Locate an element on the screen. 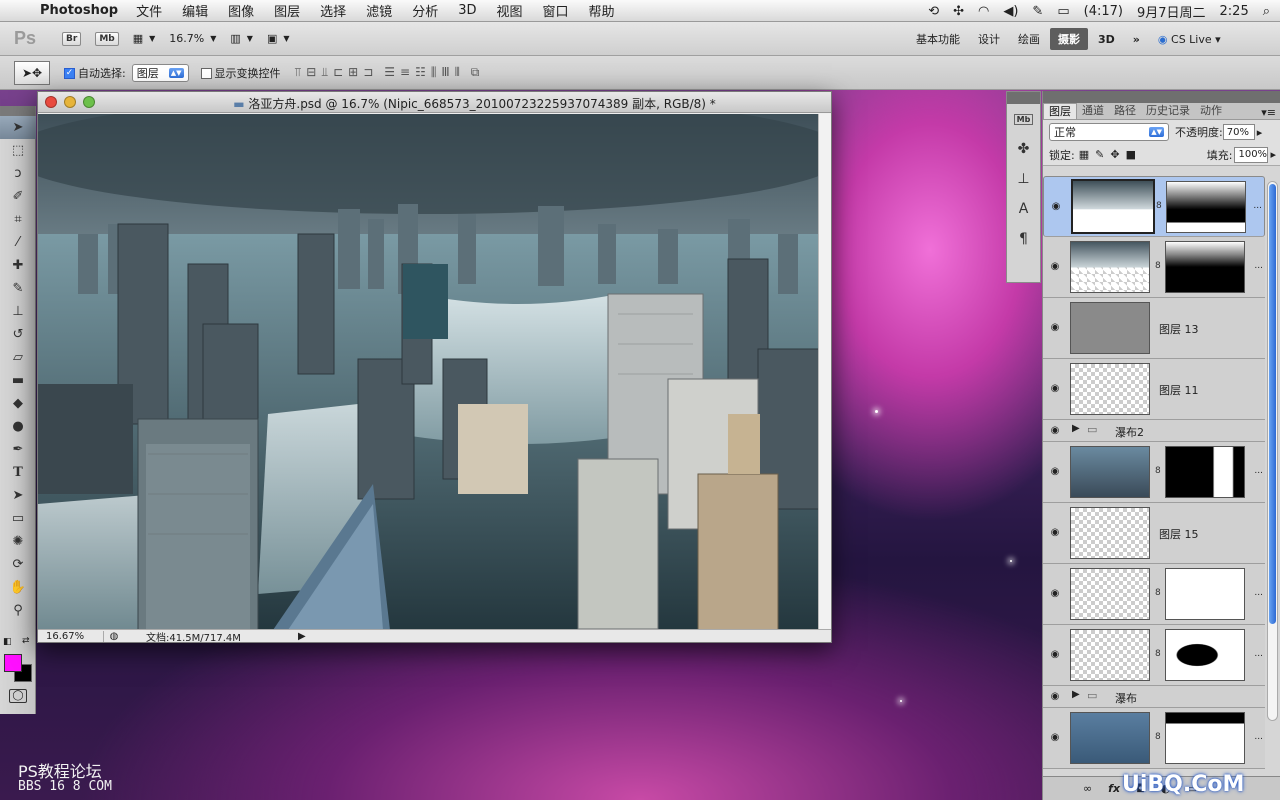 This screenshot has height=800, width=1280. menu-help: 帮助 is located at coordinates (602, 10).